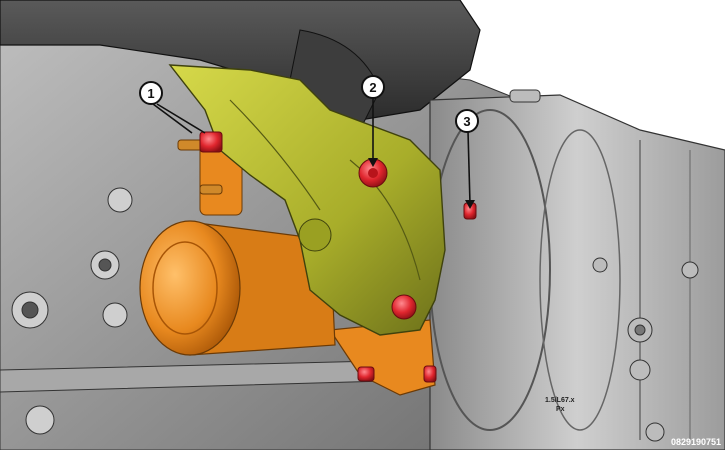 The height and width of the screenshot is (450, 725). I want to click on callout-1: 1, so click(151, 93).